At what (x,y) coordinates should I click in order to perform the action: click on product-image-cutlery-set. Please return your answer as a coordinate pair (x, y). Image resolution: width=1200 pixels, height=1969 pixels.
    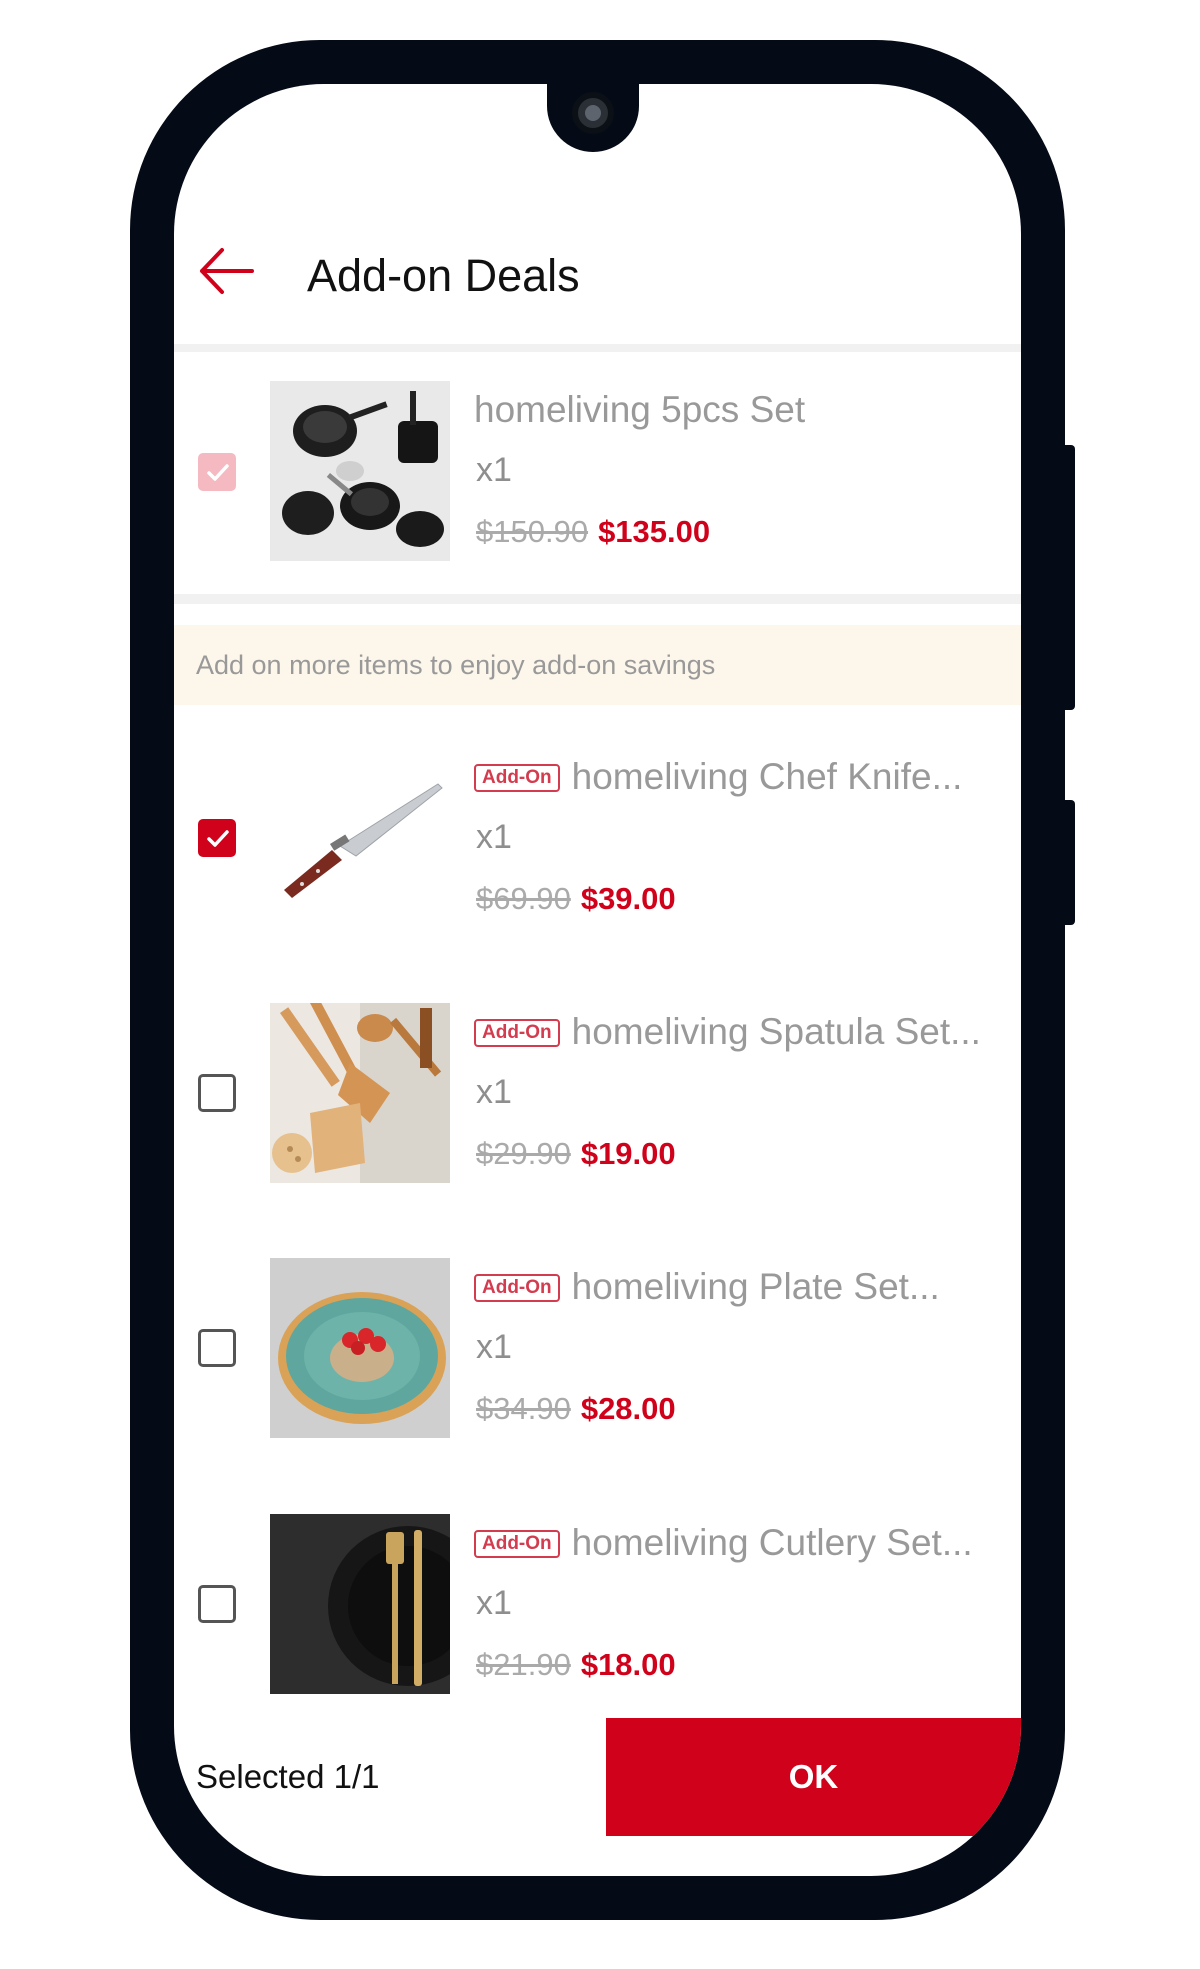
    Looking at the image, I should click on (360, 1604).